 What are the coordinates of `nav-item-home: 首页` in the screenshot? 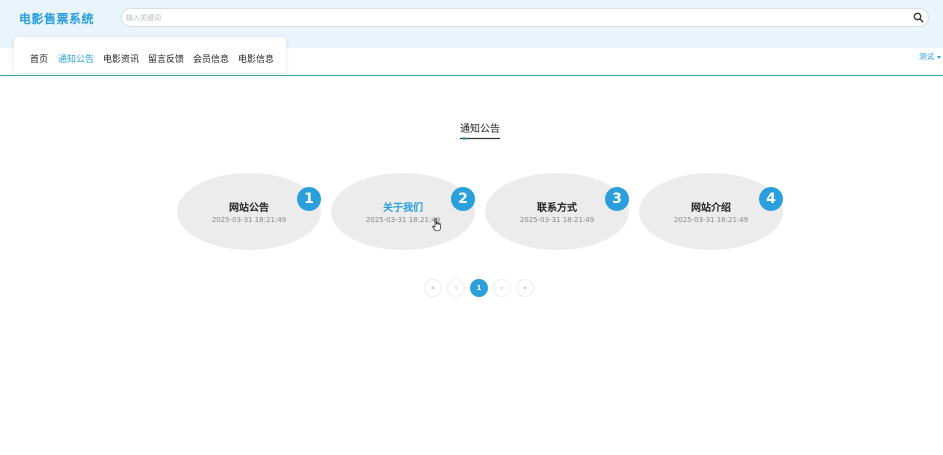 It's located at (39, 58).